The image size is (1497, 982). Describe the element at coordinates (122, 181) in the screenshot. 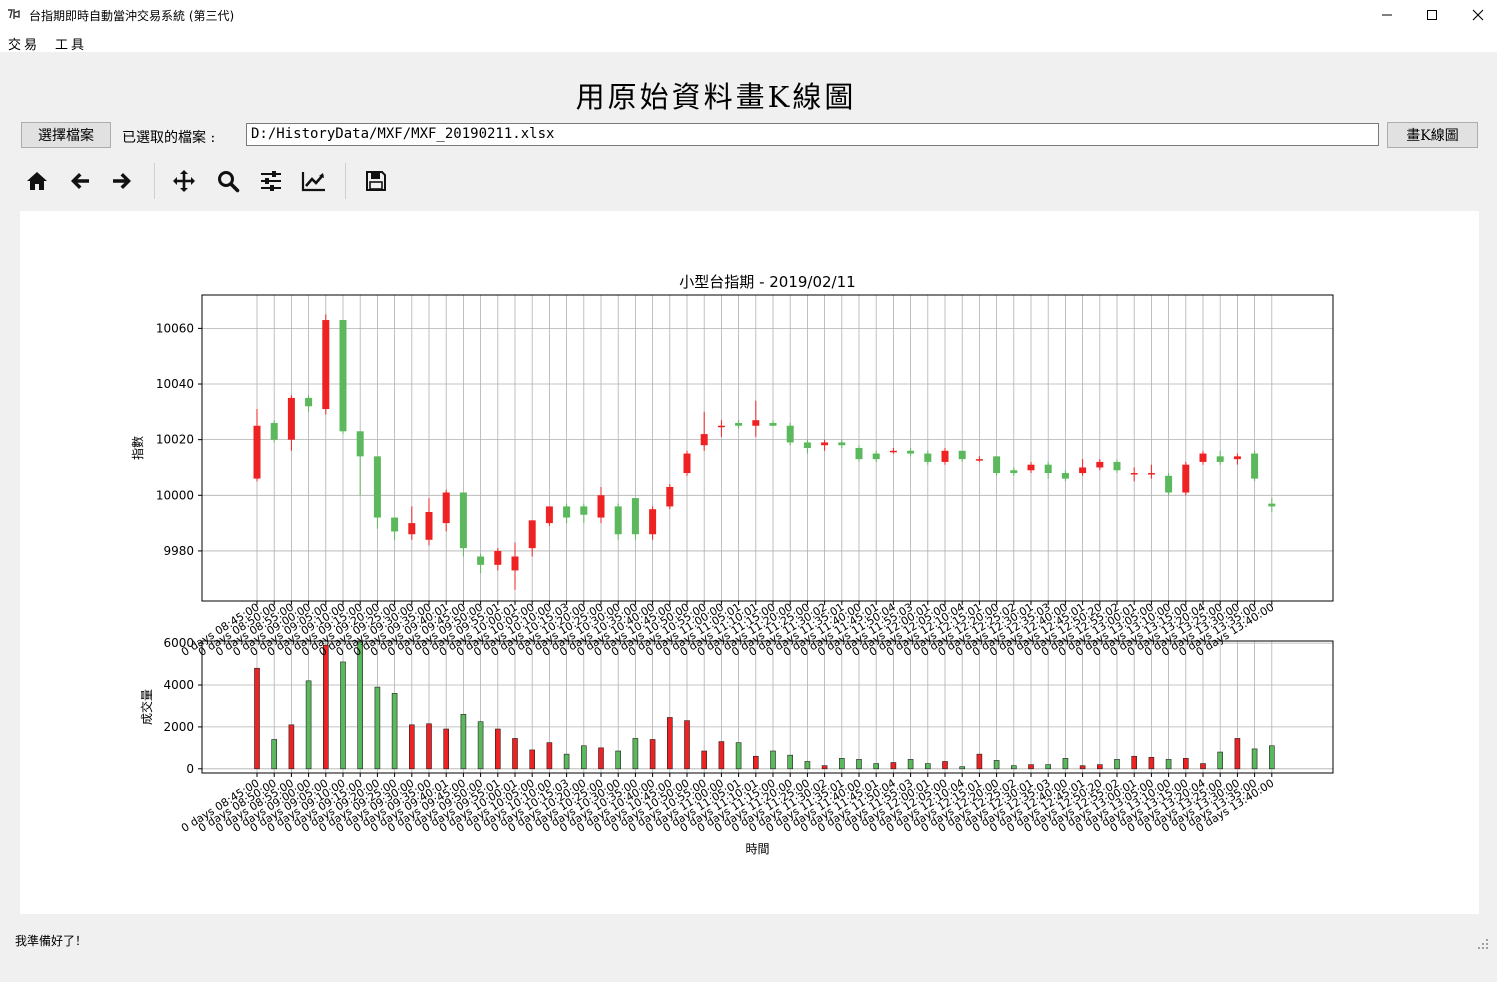

I see `forward-icon` at that location.